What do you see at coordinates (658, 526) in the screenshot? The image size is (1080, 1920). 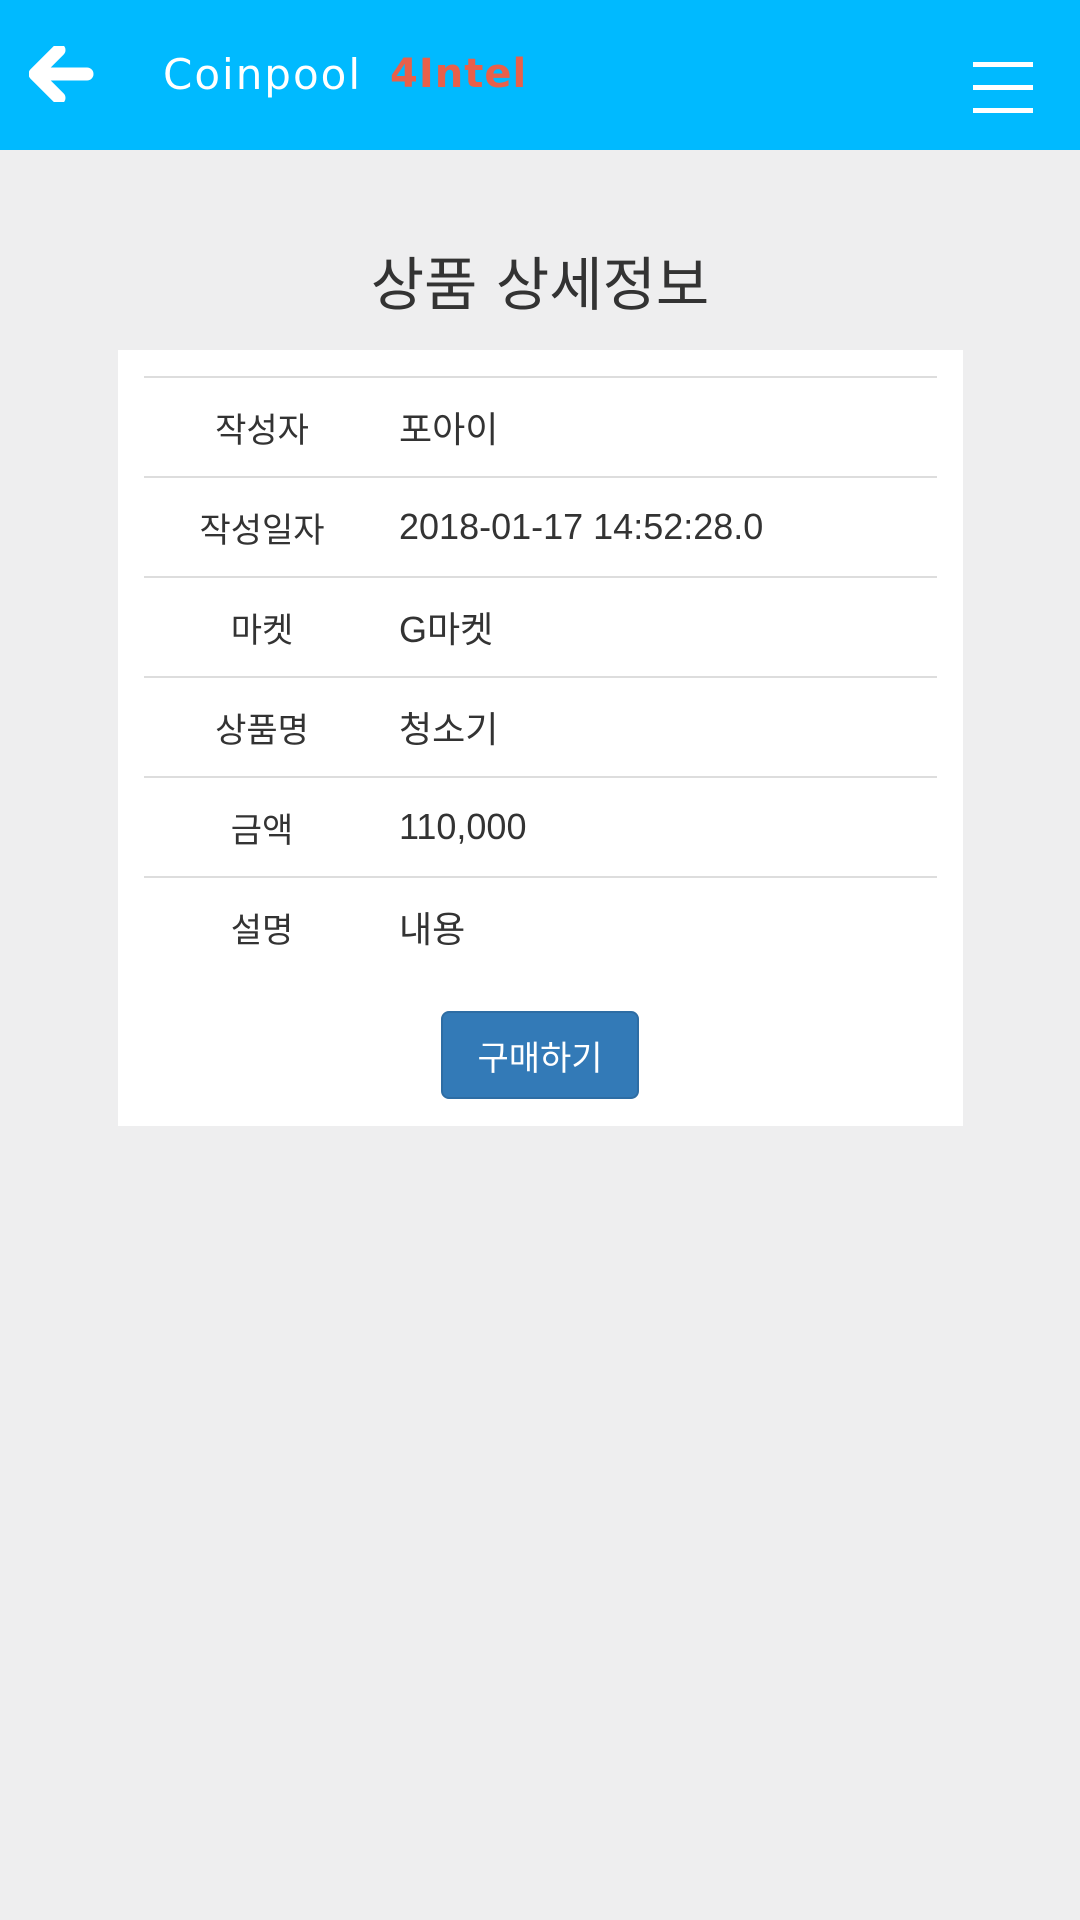 I see `date-value: 2018-01-17 14:52:28.0` at bounding box center [658, 526].